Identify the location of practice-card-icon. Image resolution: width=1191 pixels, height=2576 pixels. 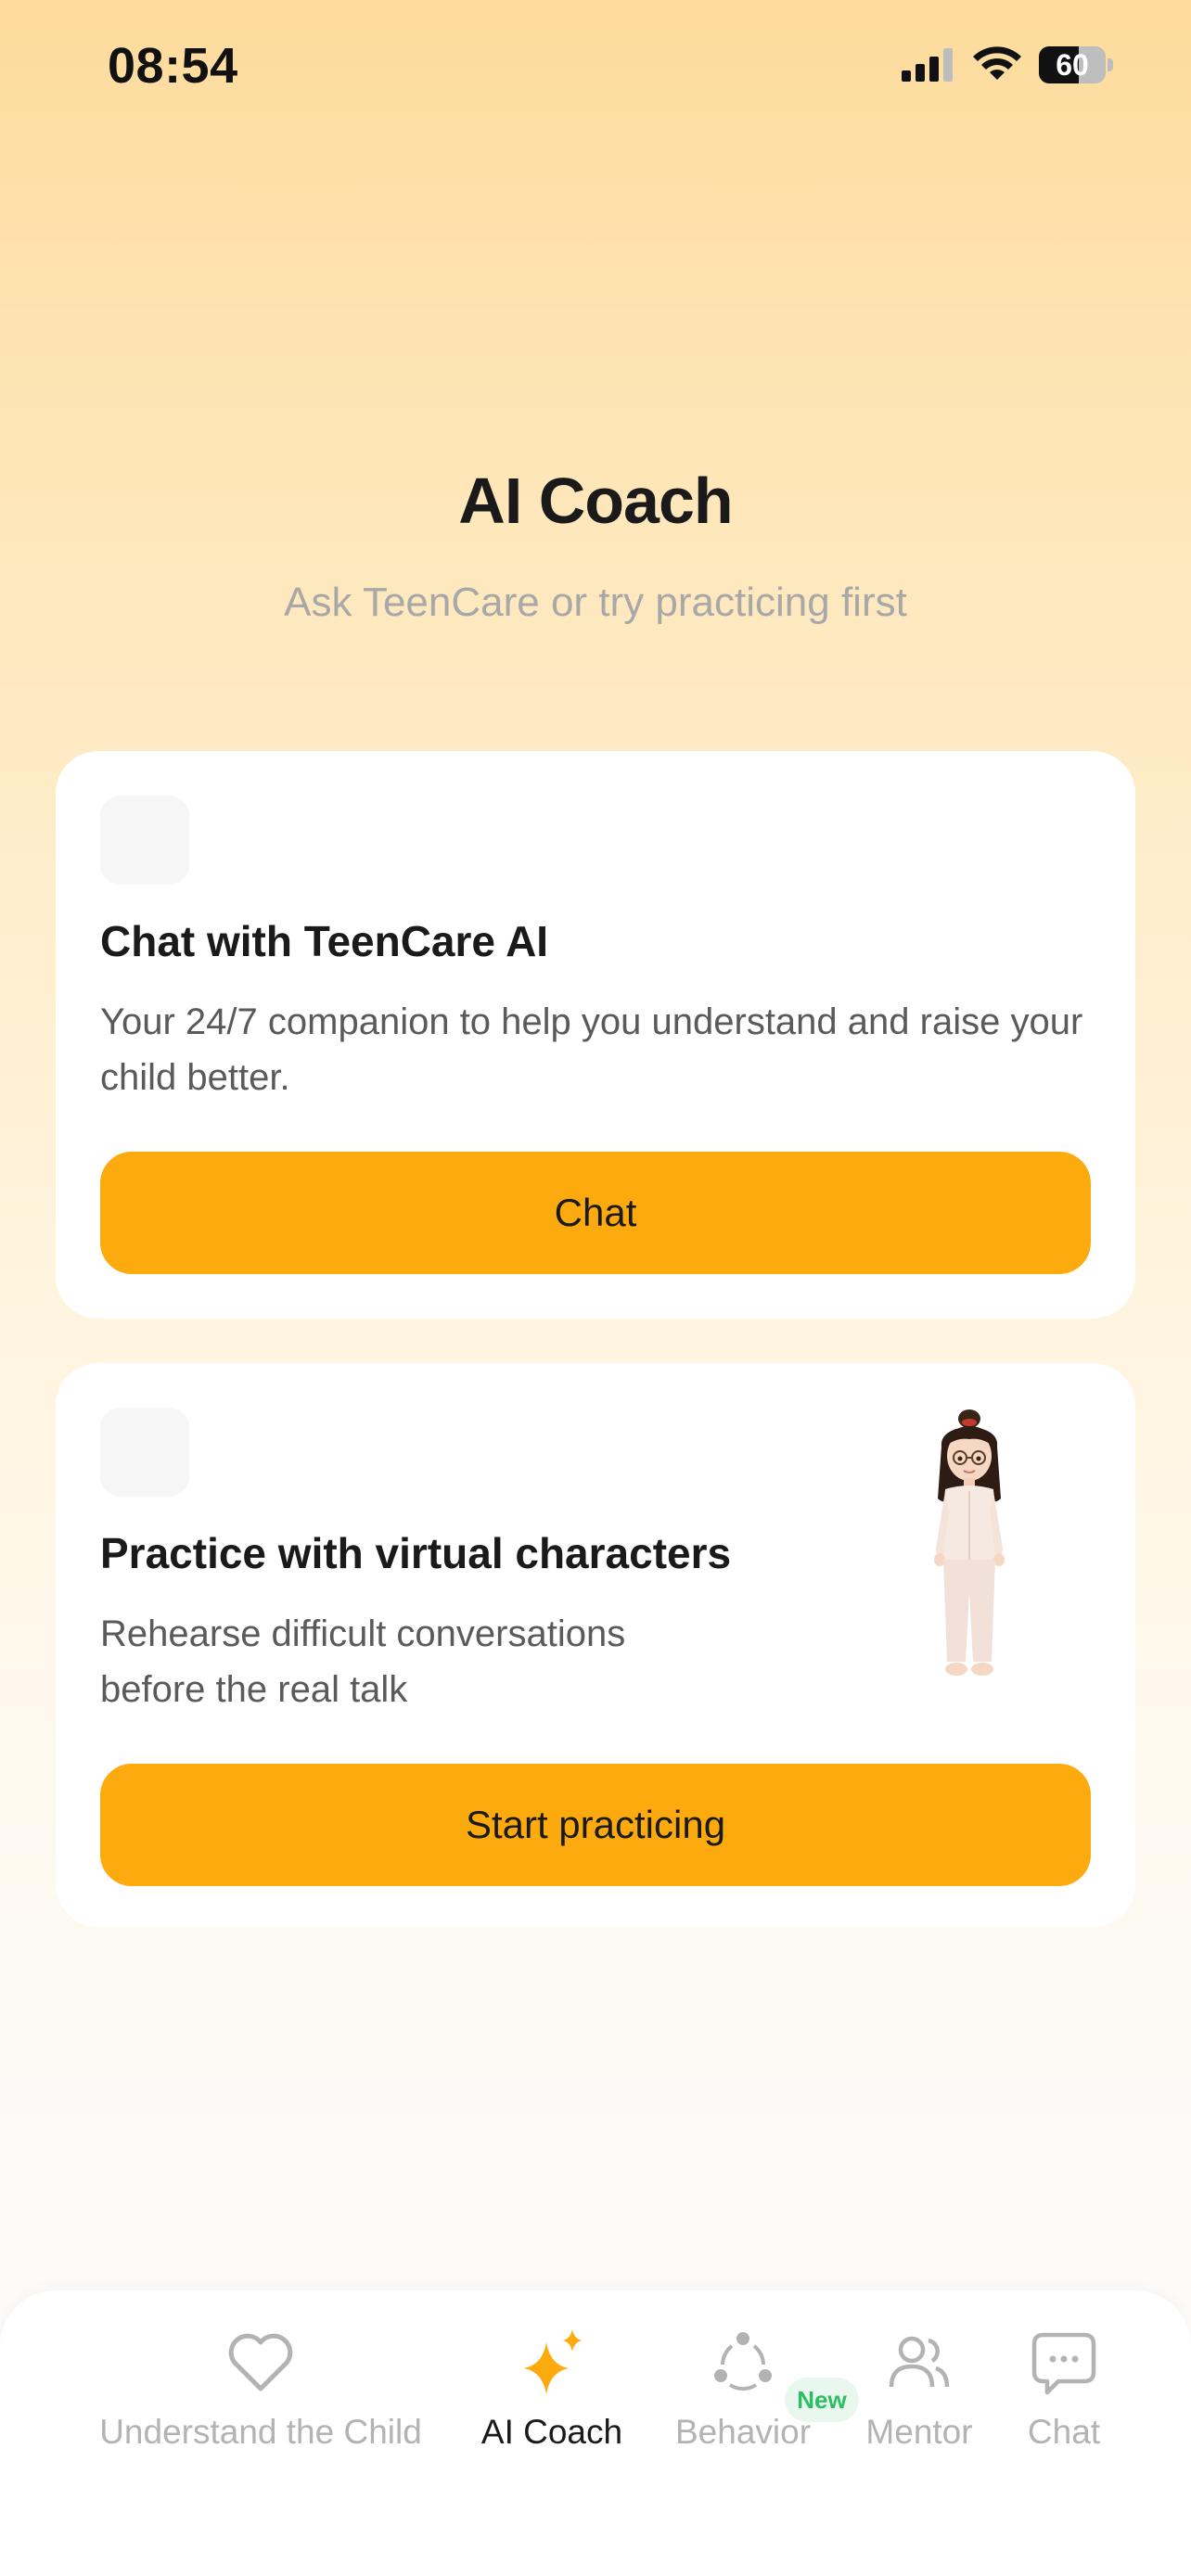
(145, 1452).